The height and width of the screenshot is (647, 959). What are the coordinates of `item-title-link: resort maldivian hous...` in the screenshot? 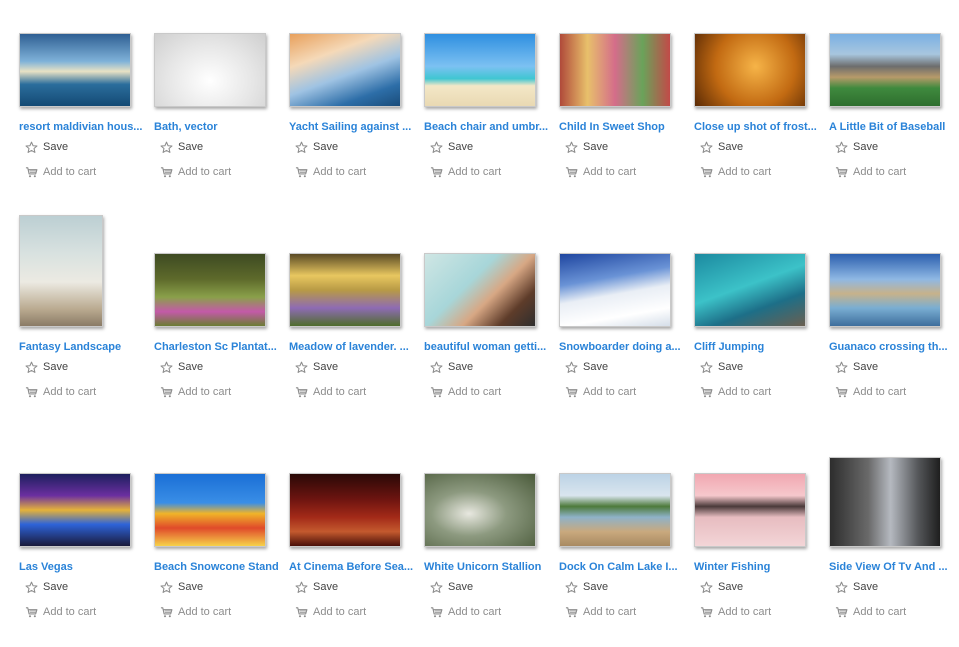 It's located at (86, 127).